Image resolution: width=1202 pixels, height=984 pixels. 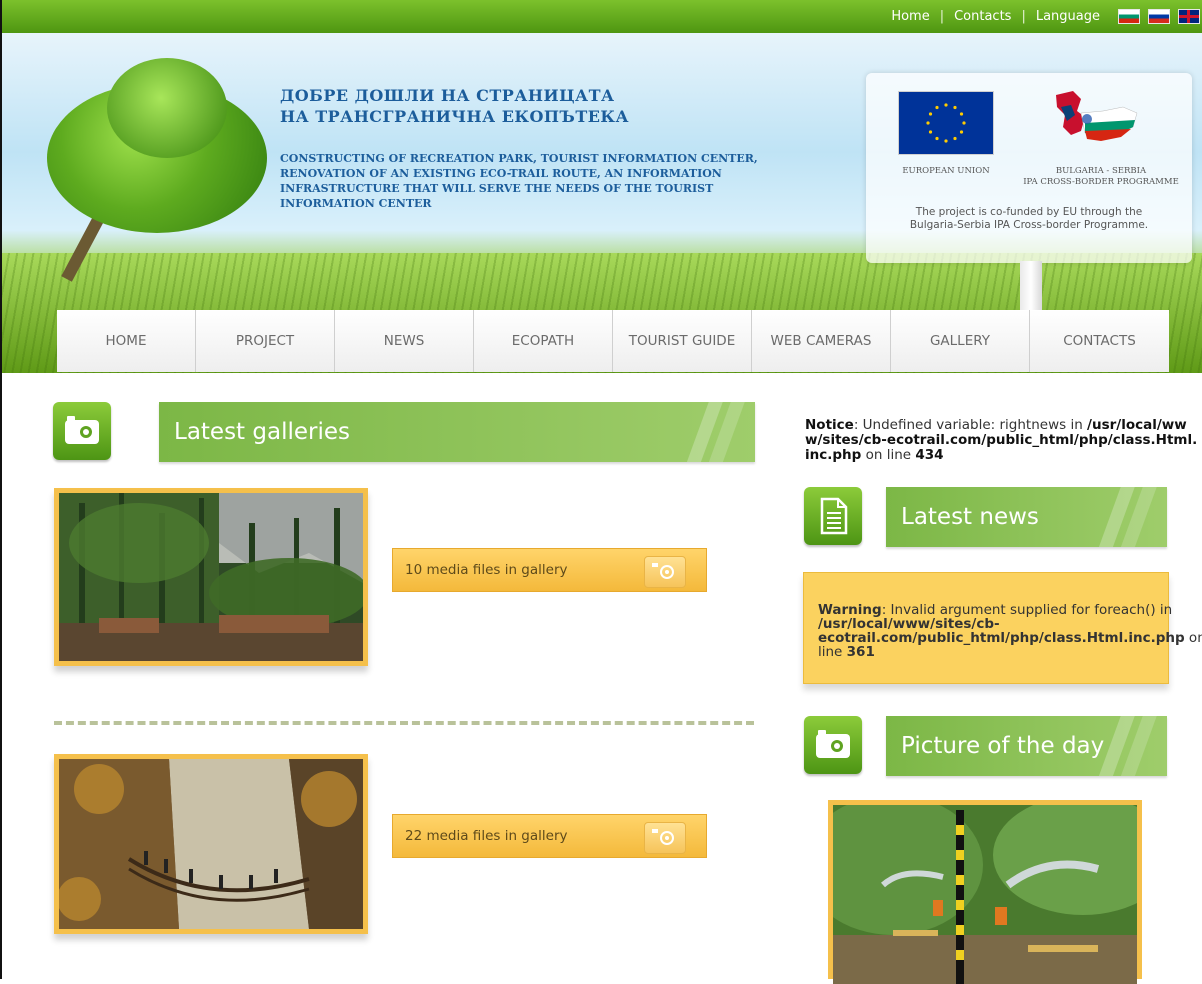 I want to click on top-link-home: Home, so click(x=910, y=16).